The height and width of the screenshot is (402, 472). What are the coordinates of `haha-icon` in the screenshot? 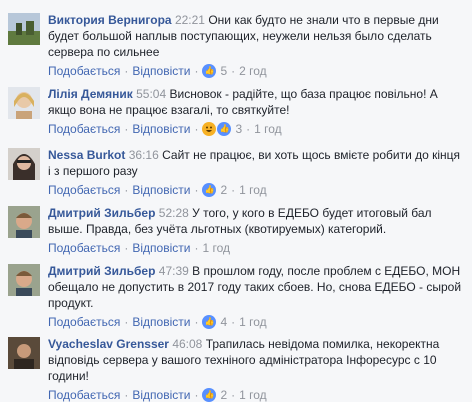 It's located at (209, 129).